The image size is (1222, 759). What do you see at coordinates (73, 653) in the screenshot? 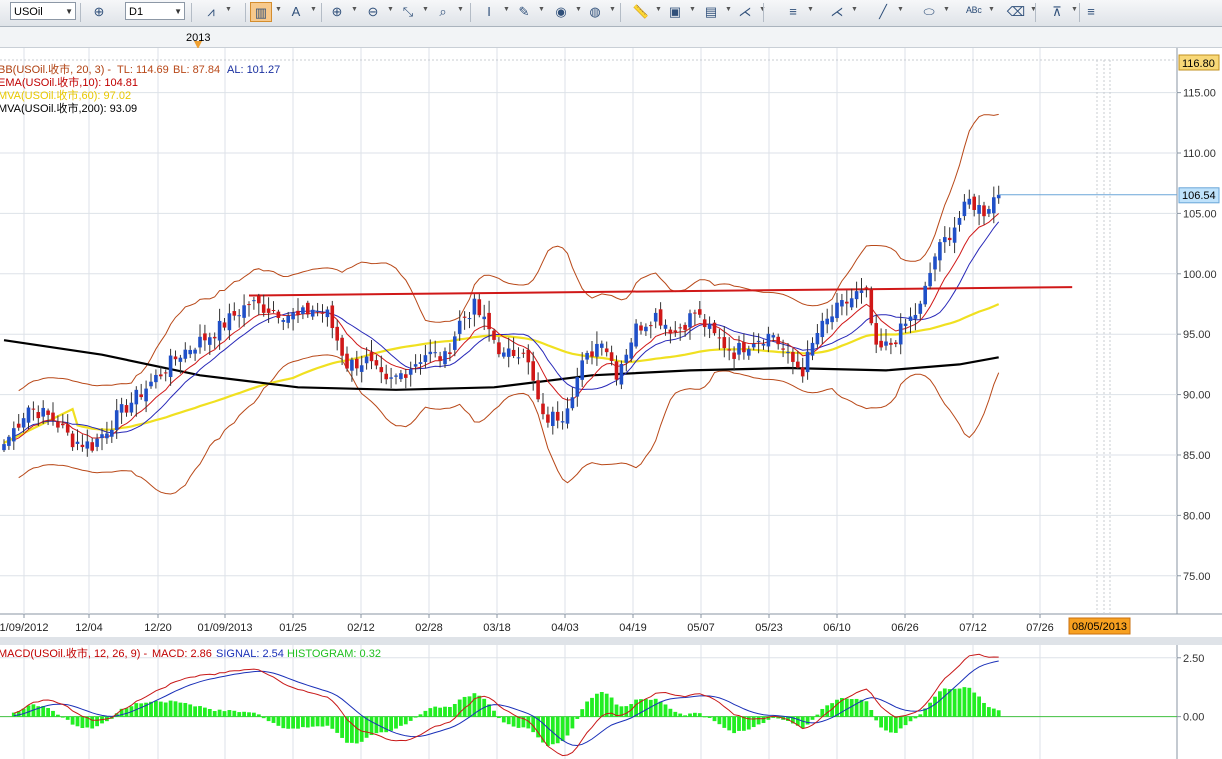
I see `macd-legend-prefix: MACD(USOil.收市, 12, 26, 9) -` at bounding box center [73, 653].